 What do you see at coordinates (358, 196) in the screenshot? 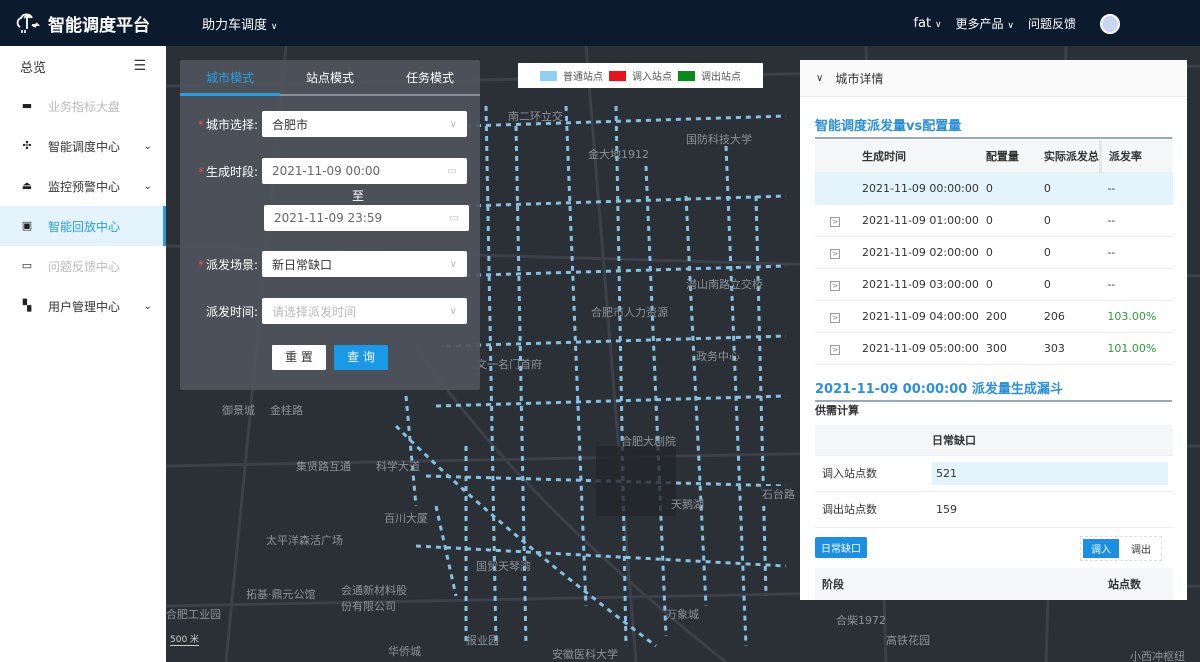
I see `to-label: 至` at bounding box center [358, 196].